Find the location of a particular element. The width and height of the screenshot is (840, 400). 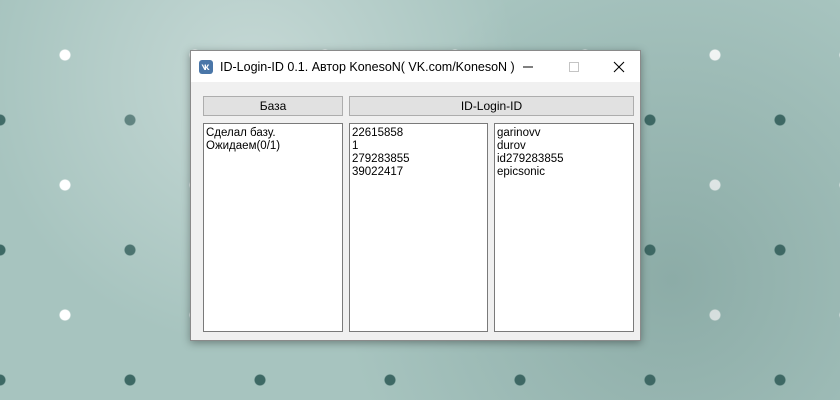

maximize-button is located at coordinates (574, 66).